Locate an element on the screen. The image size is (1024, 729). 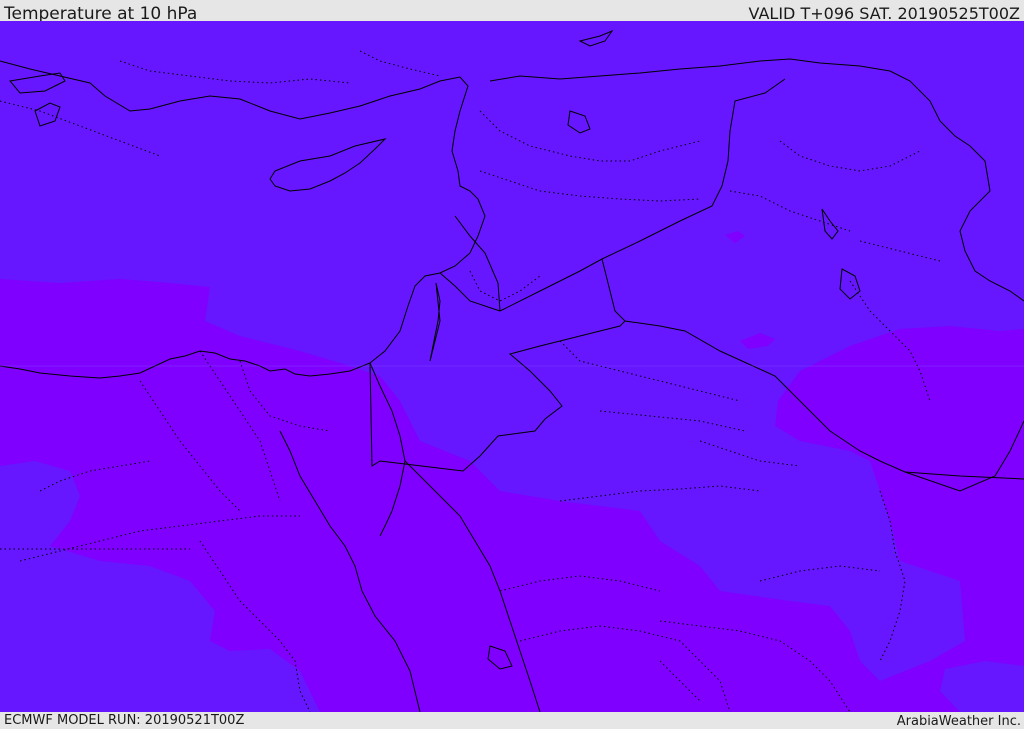
model-run-label: ECMWF MODEL RUN: 20190521T00Z is located at coordinates (124, 720).